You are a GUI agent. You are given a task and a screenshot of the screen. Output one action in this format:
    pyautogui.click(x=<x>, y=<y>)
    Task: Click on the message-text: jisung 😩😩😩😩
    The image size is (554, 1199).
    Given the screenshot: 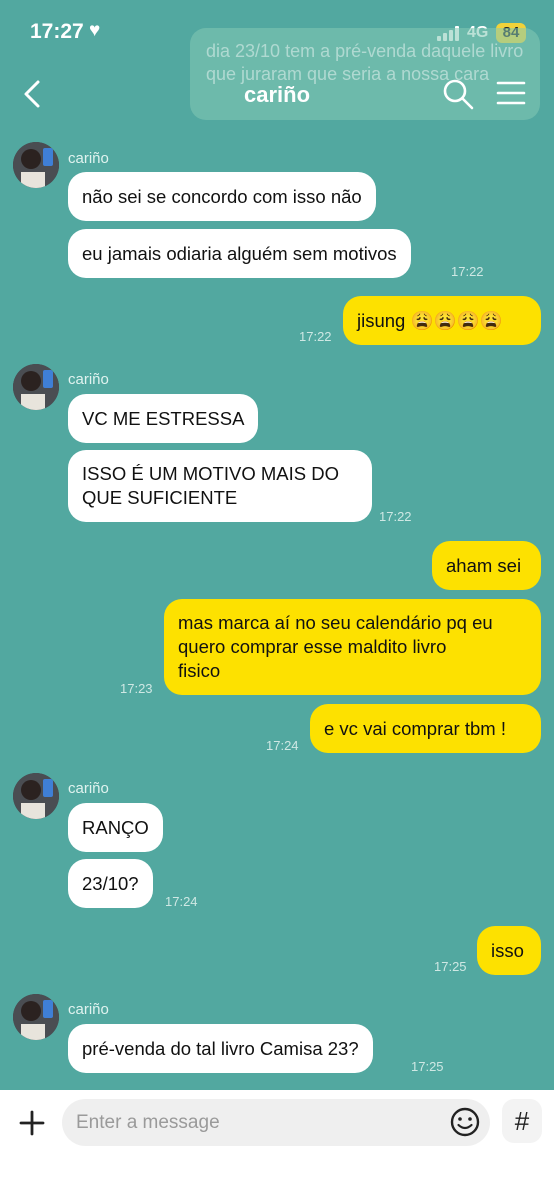 What is the action you would take?
    pyautogui.click(x=430, y=320)
    